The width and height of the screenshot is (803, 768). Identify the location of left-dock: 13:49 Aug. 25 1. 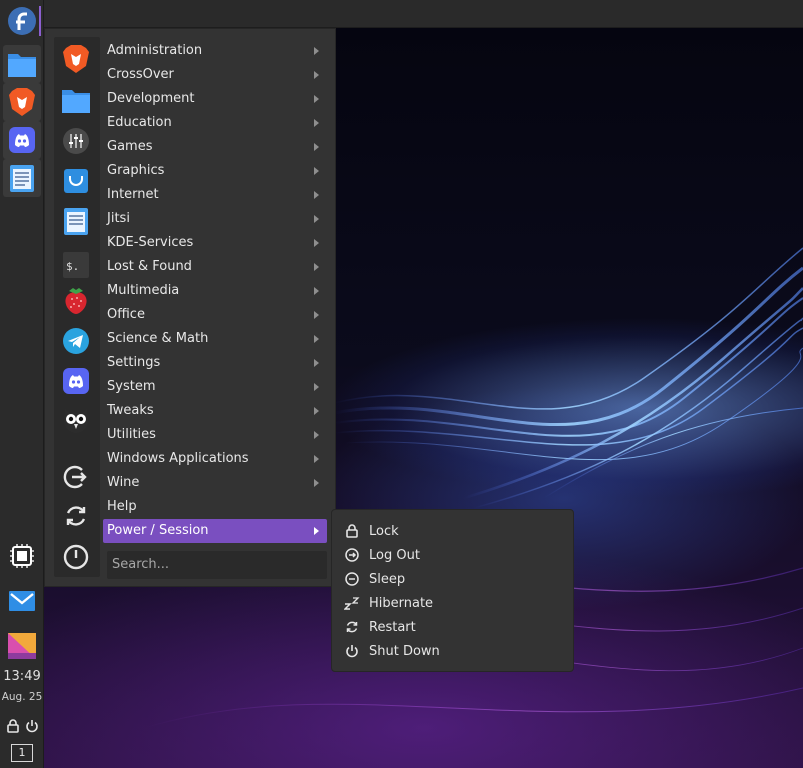
(22, 384).